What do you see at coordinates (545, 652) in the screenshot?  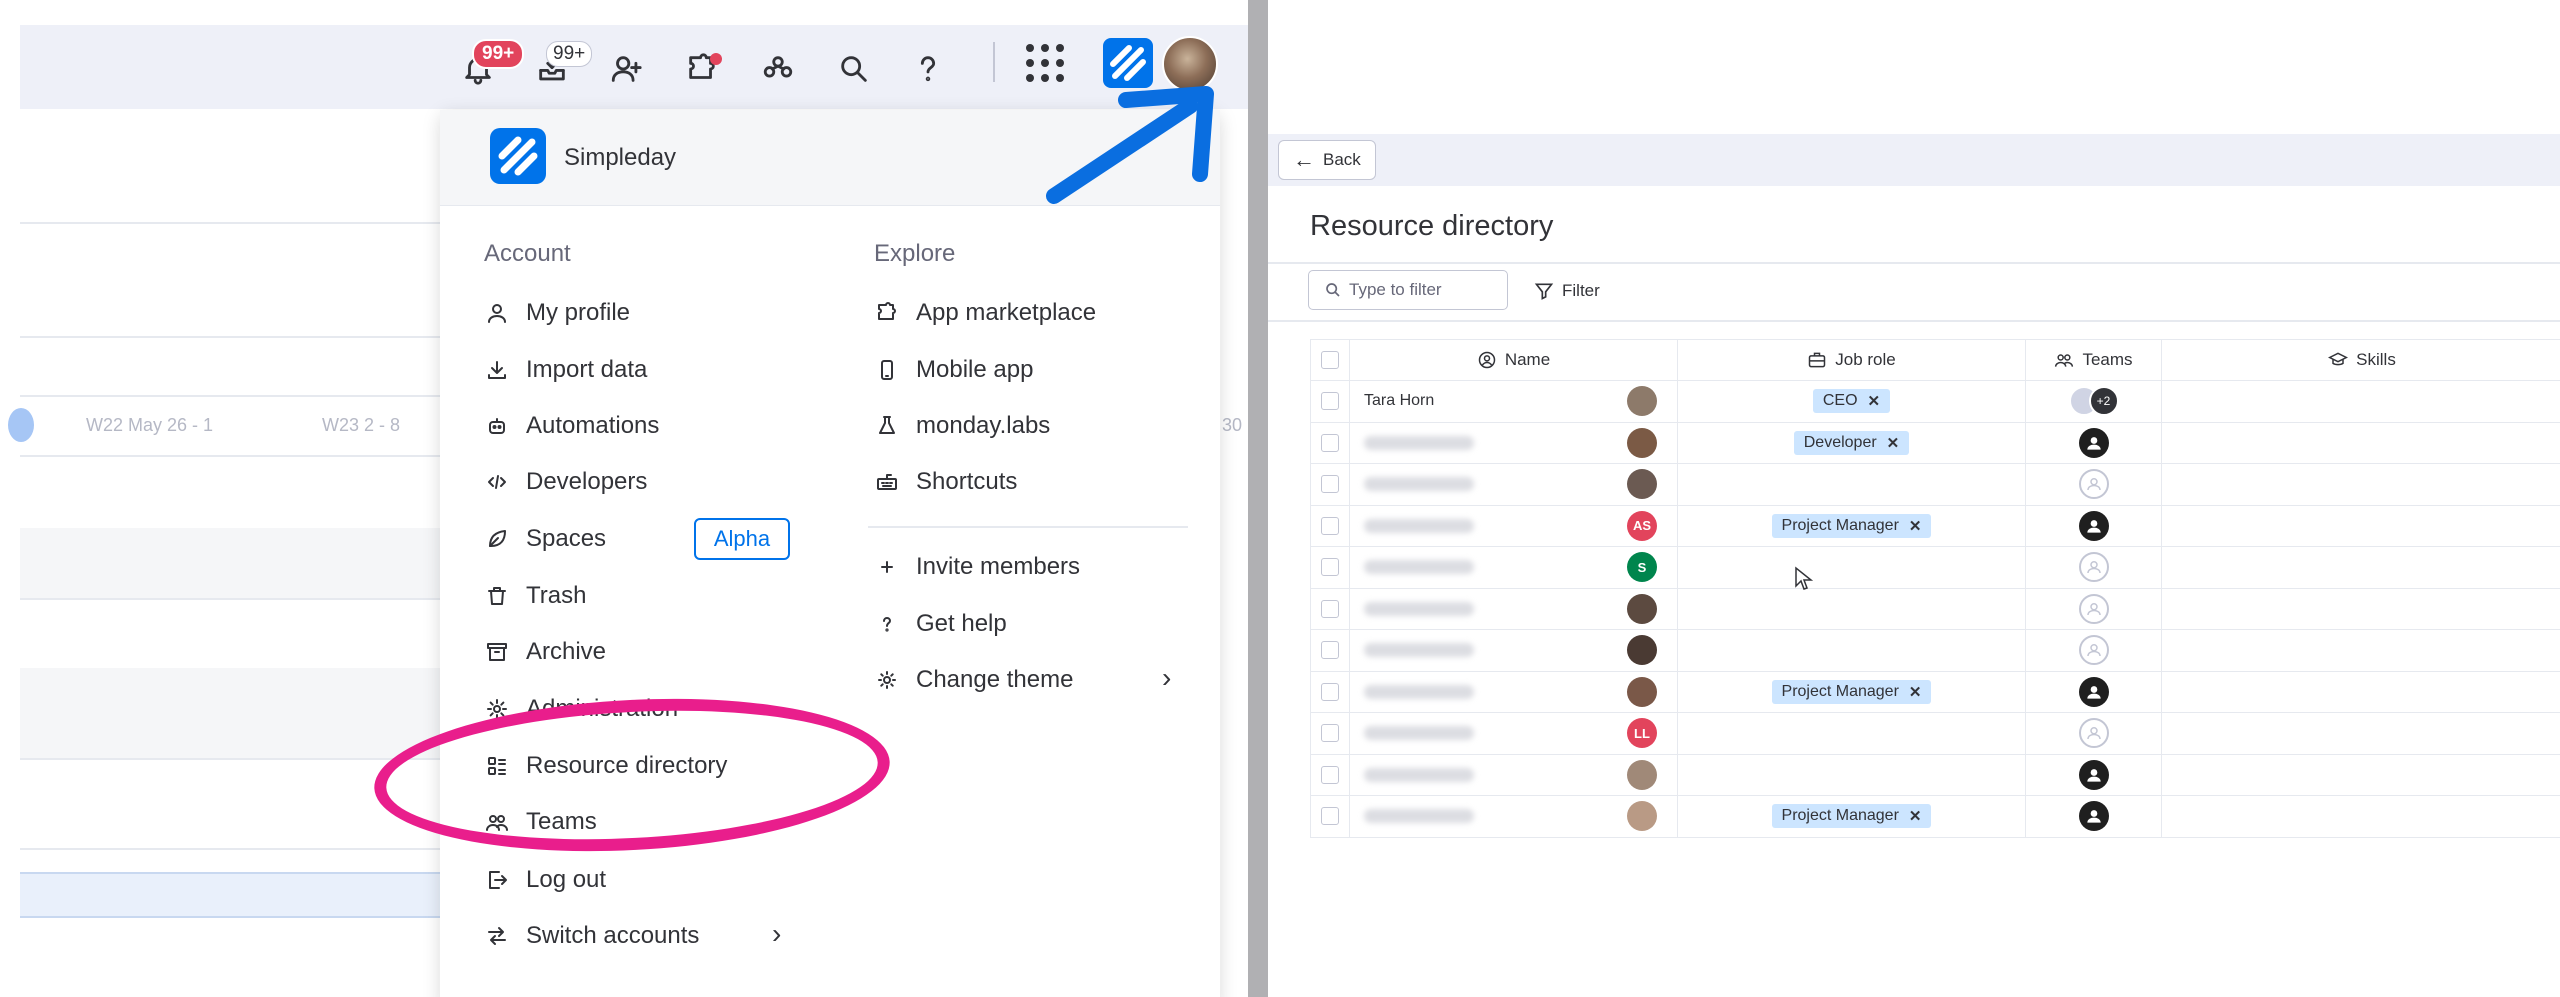 I see `menu-item-archive: Archive` at bounding box center [545, 652].